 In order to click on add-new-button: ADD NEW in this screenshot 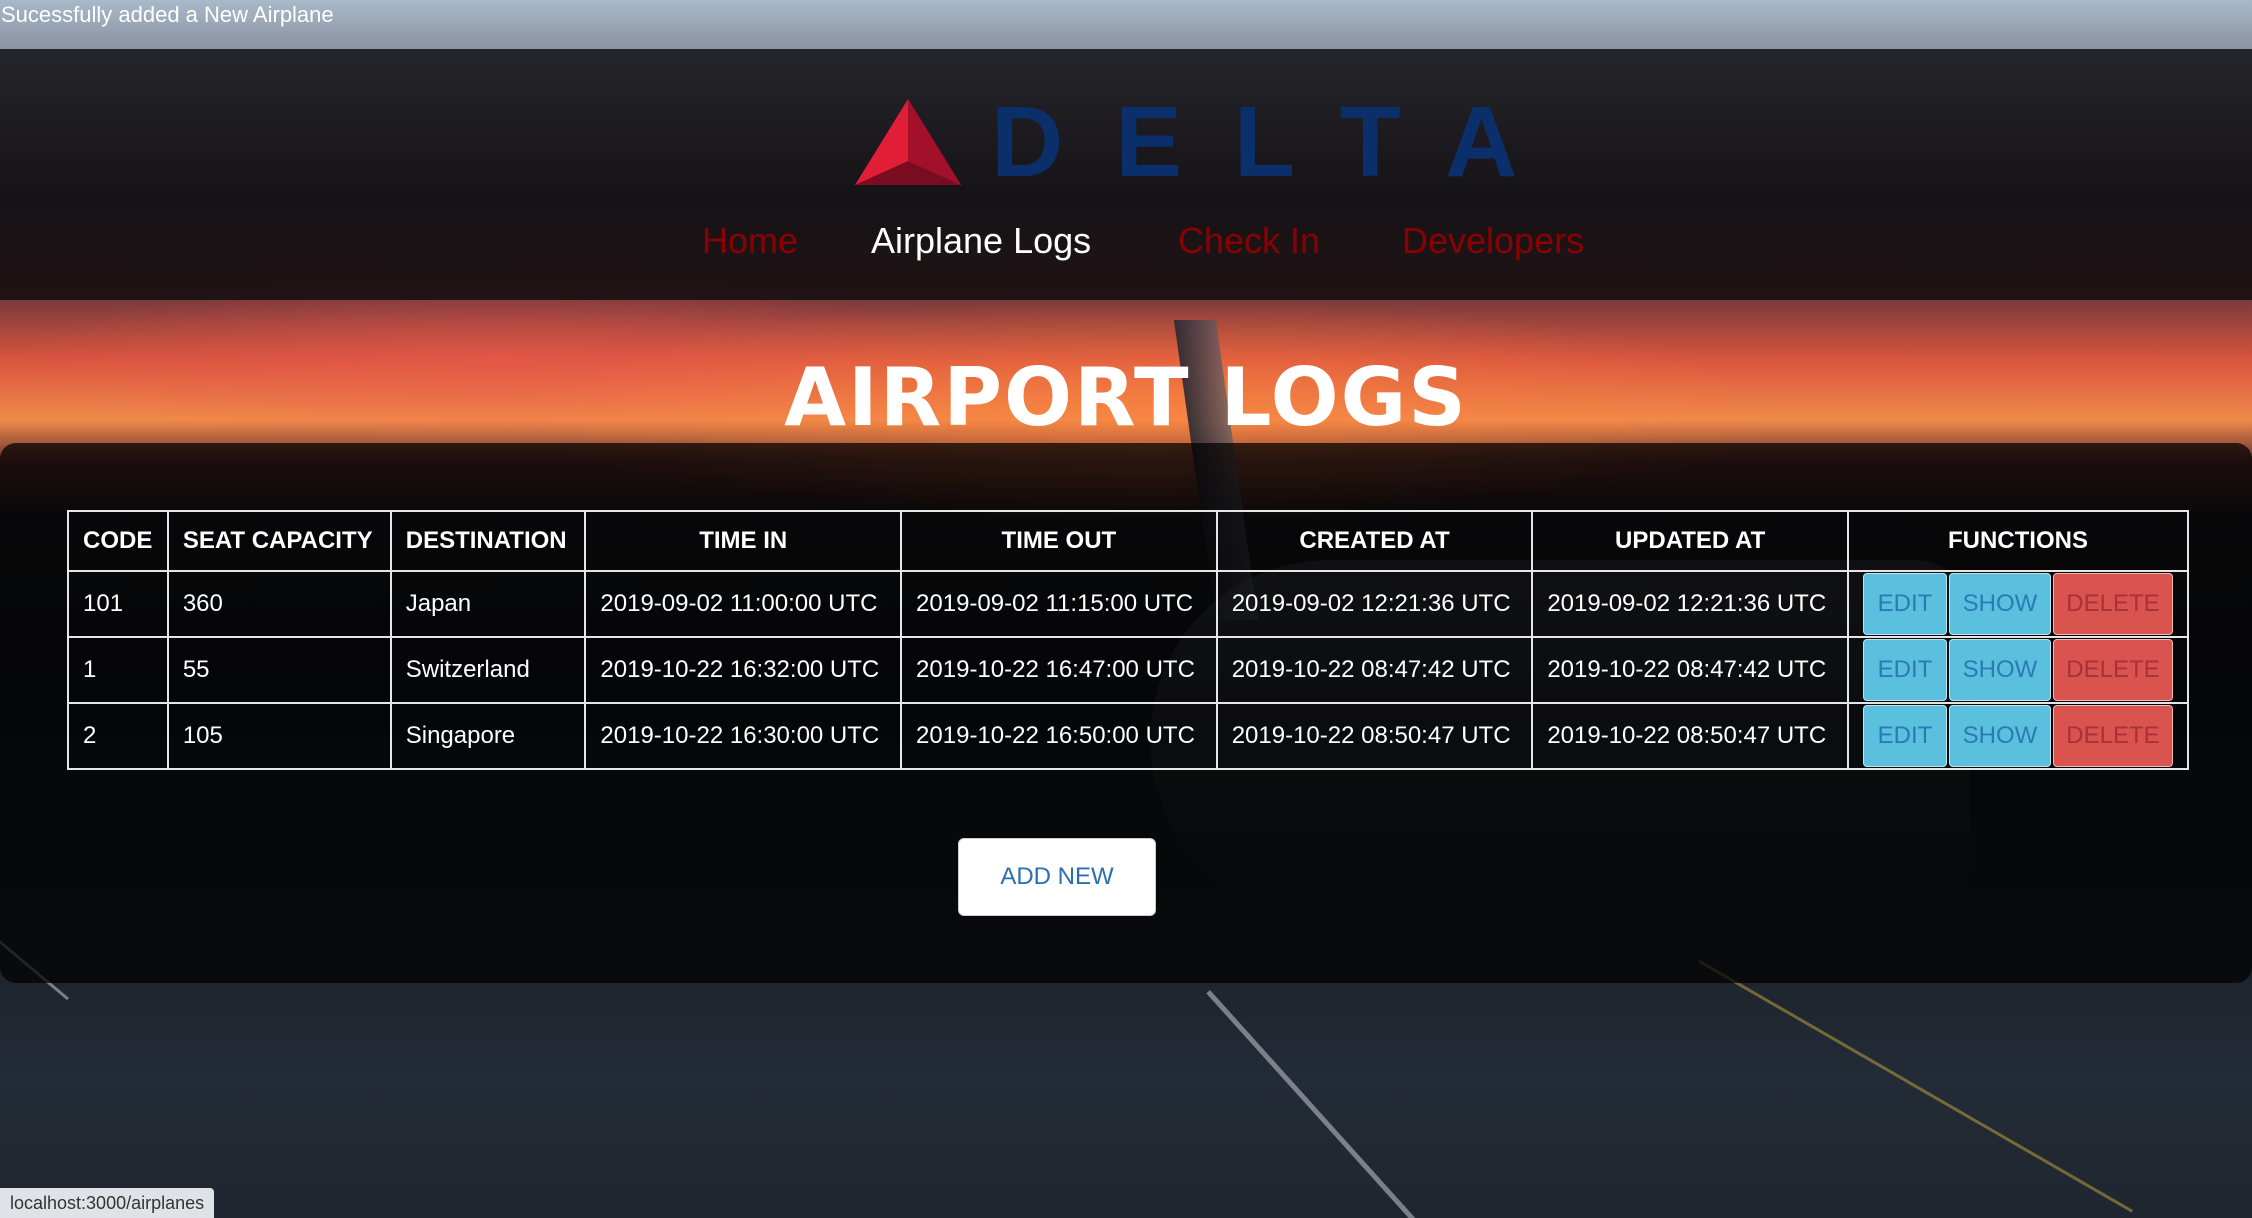, I will do `click(1057, 877)`.